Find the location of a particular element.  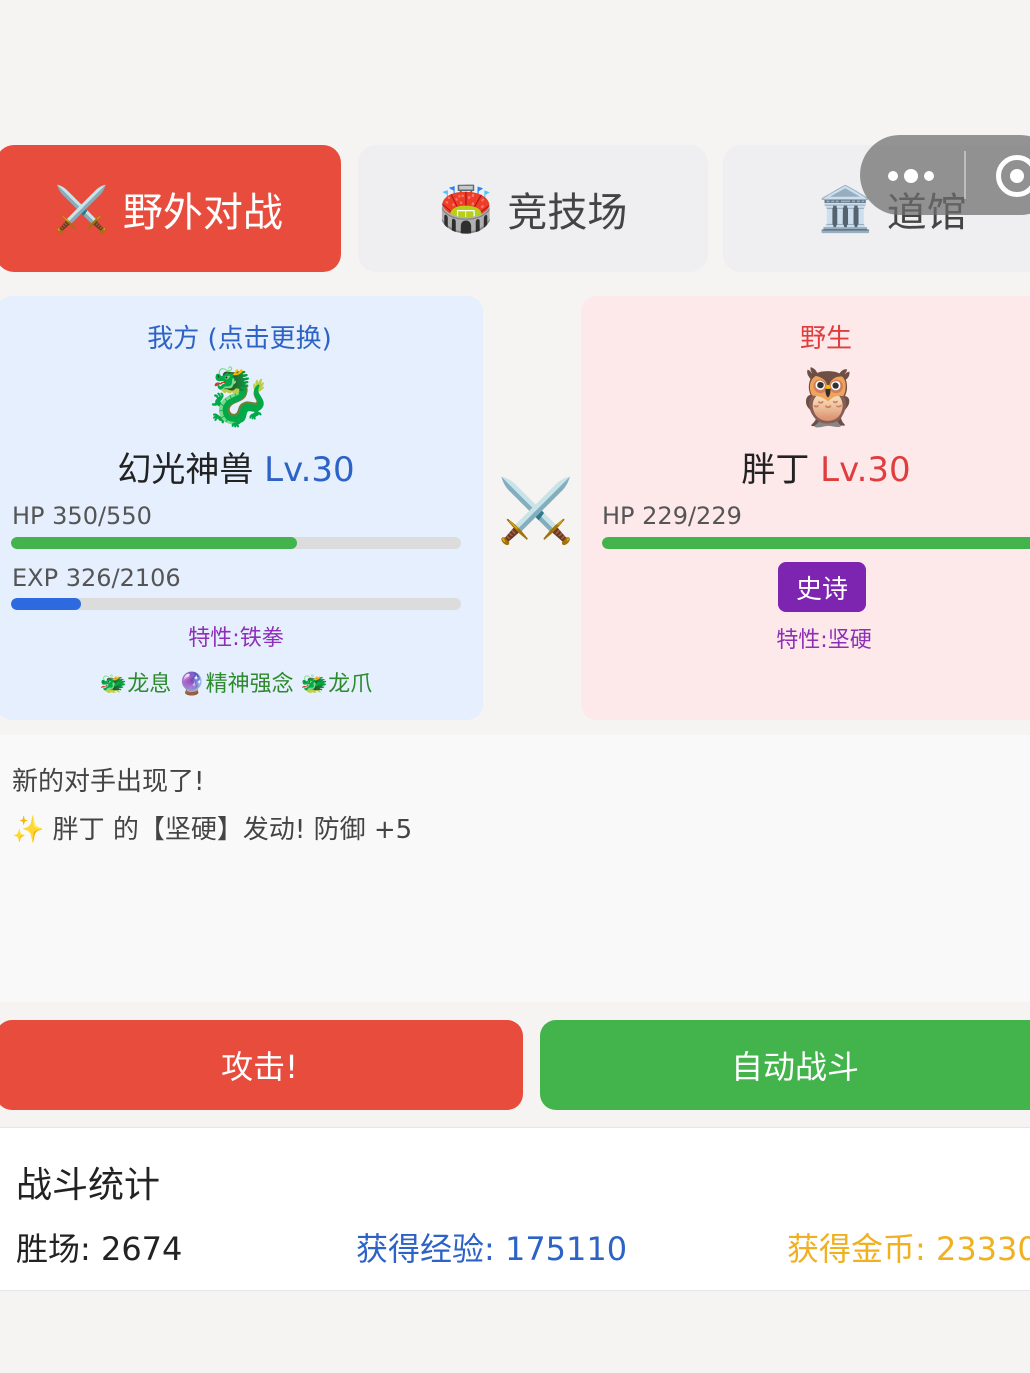

my-pokemon-name: 幻光神兽 is located at coordinates (185, 470).